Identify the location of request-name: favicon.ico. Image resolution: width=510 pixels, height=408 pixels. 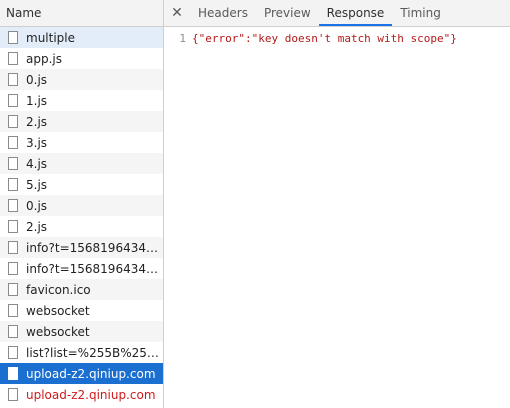
(58, 289).